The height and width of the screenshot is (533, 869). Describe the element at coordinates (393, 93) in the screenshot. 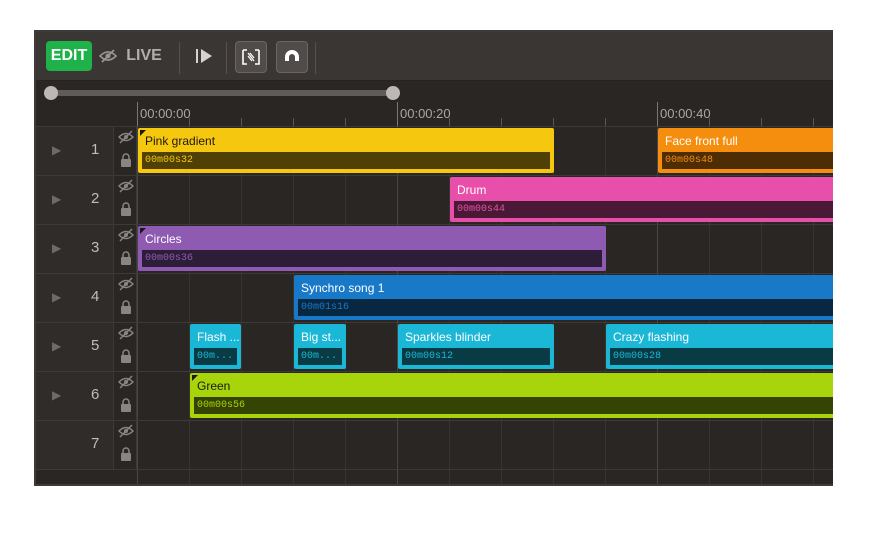

I see `scroll-end-handle` at that location.